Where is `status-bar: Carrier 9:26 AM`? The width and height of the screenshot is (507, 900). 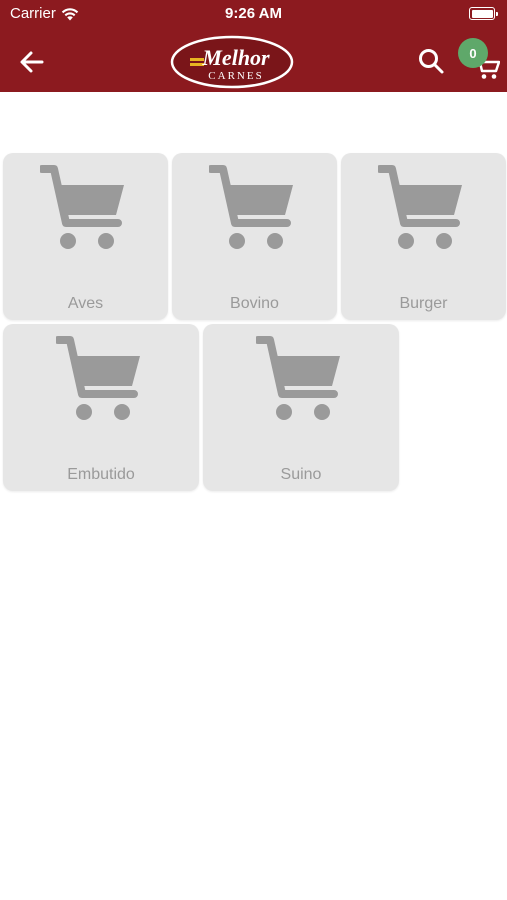
status-bar: Carrier 9:26 AM is located at coordinates (253, 14).